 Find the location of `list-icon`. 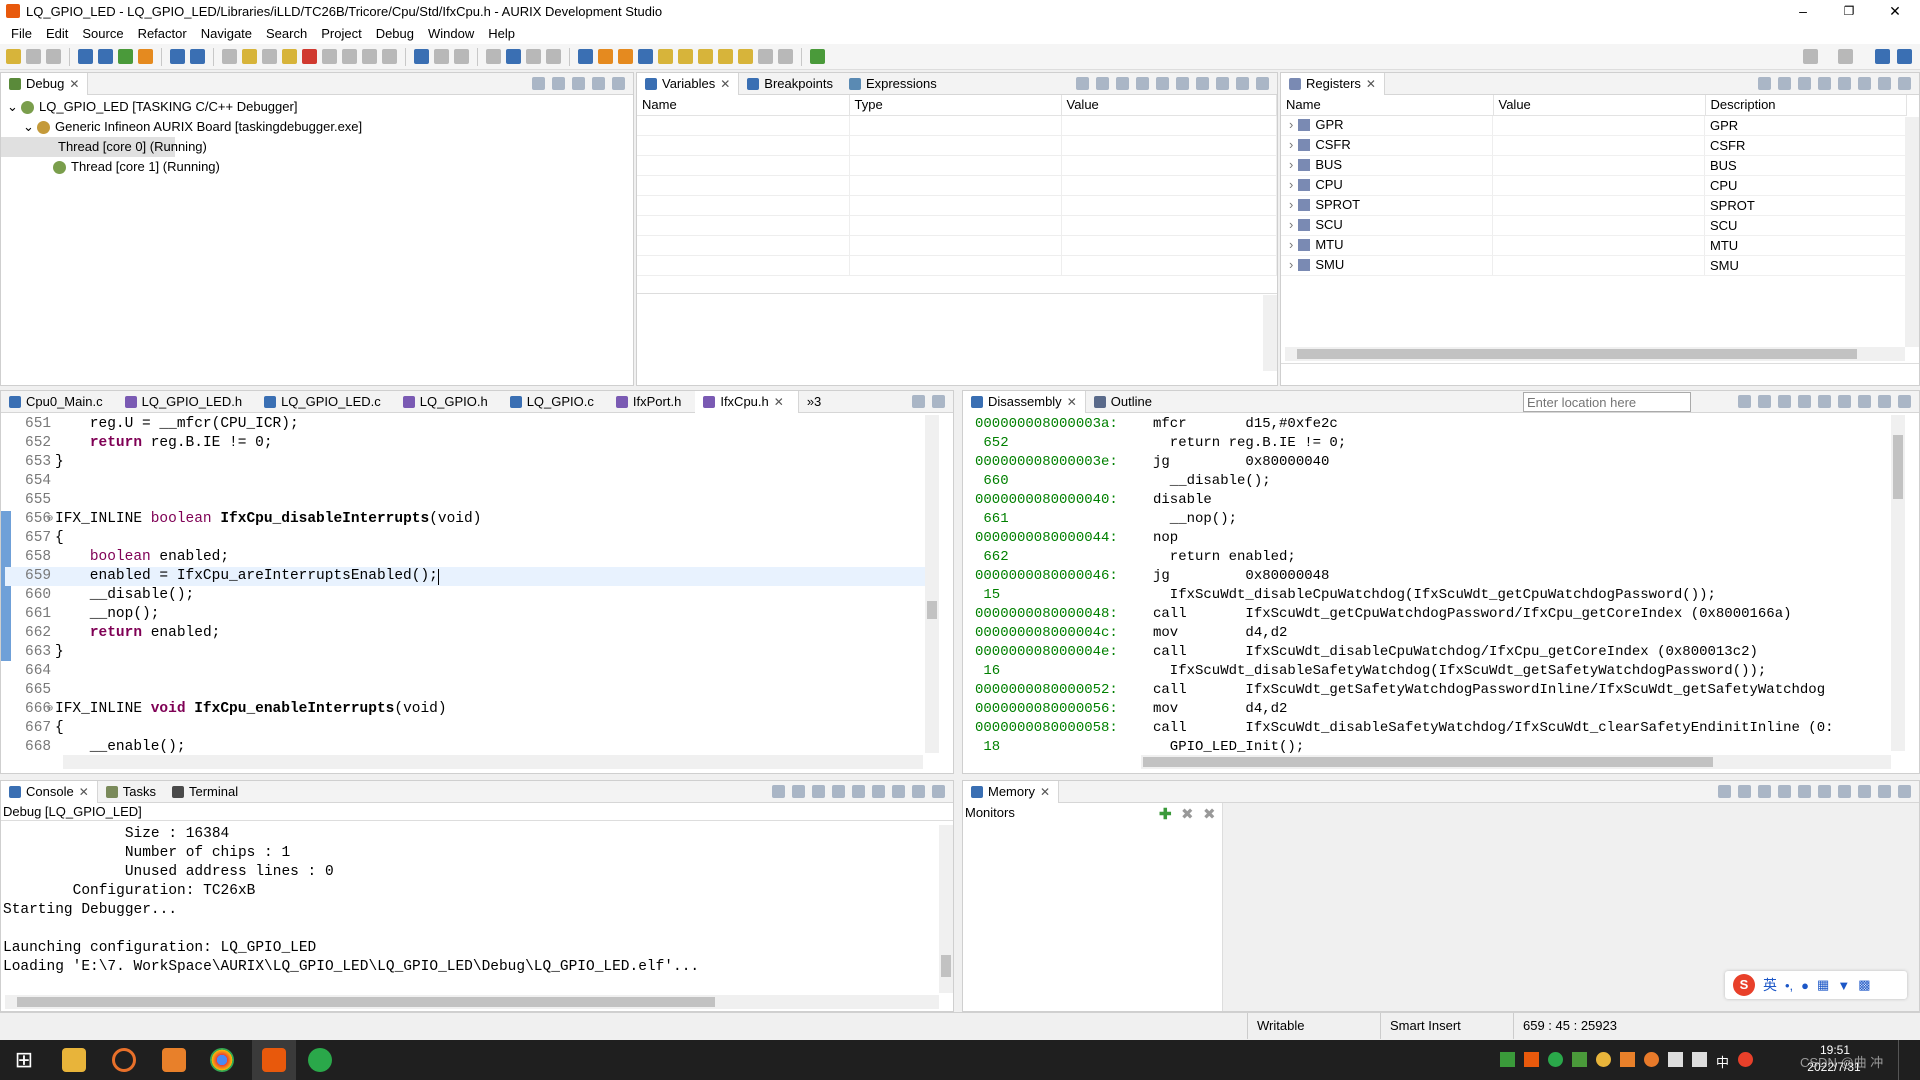

list-icon is located at coordinates (441, 56).